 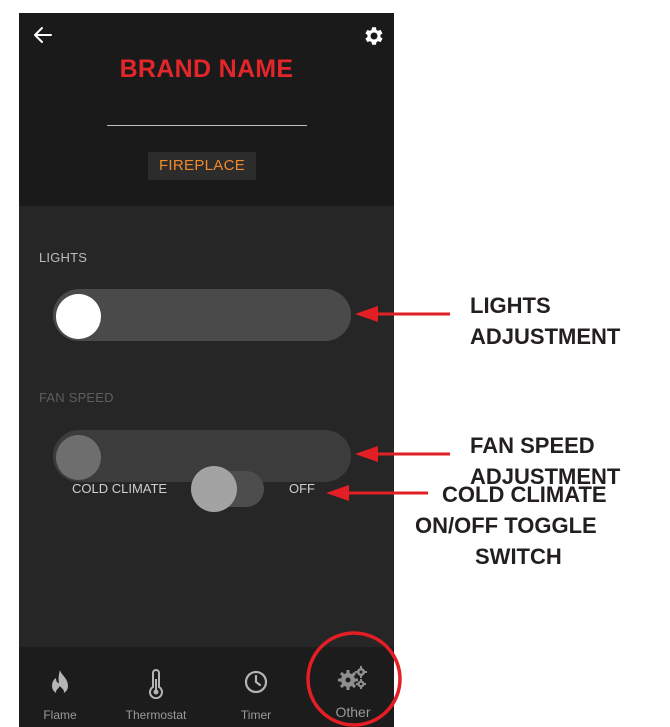 What do you see at coordinates (518, 556) in the screenshot?
I see `callout-line: SWITCH` at bounding box center [518, 556].